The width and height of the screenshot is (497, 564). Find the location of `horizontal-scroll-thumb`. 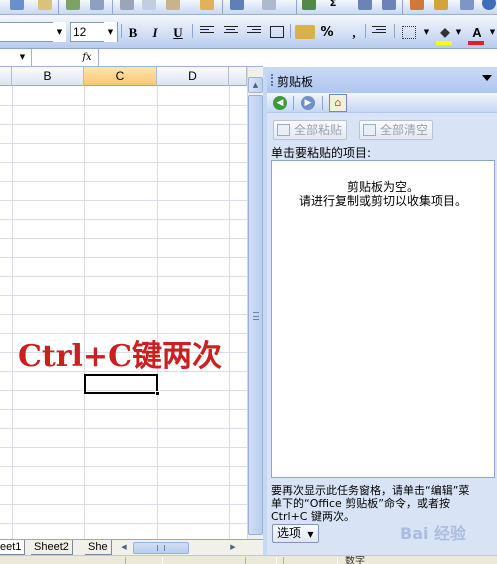

horizontal-scroll-thumb is located at coordinates (161, 548).